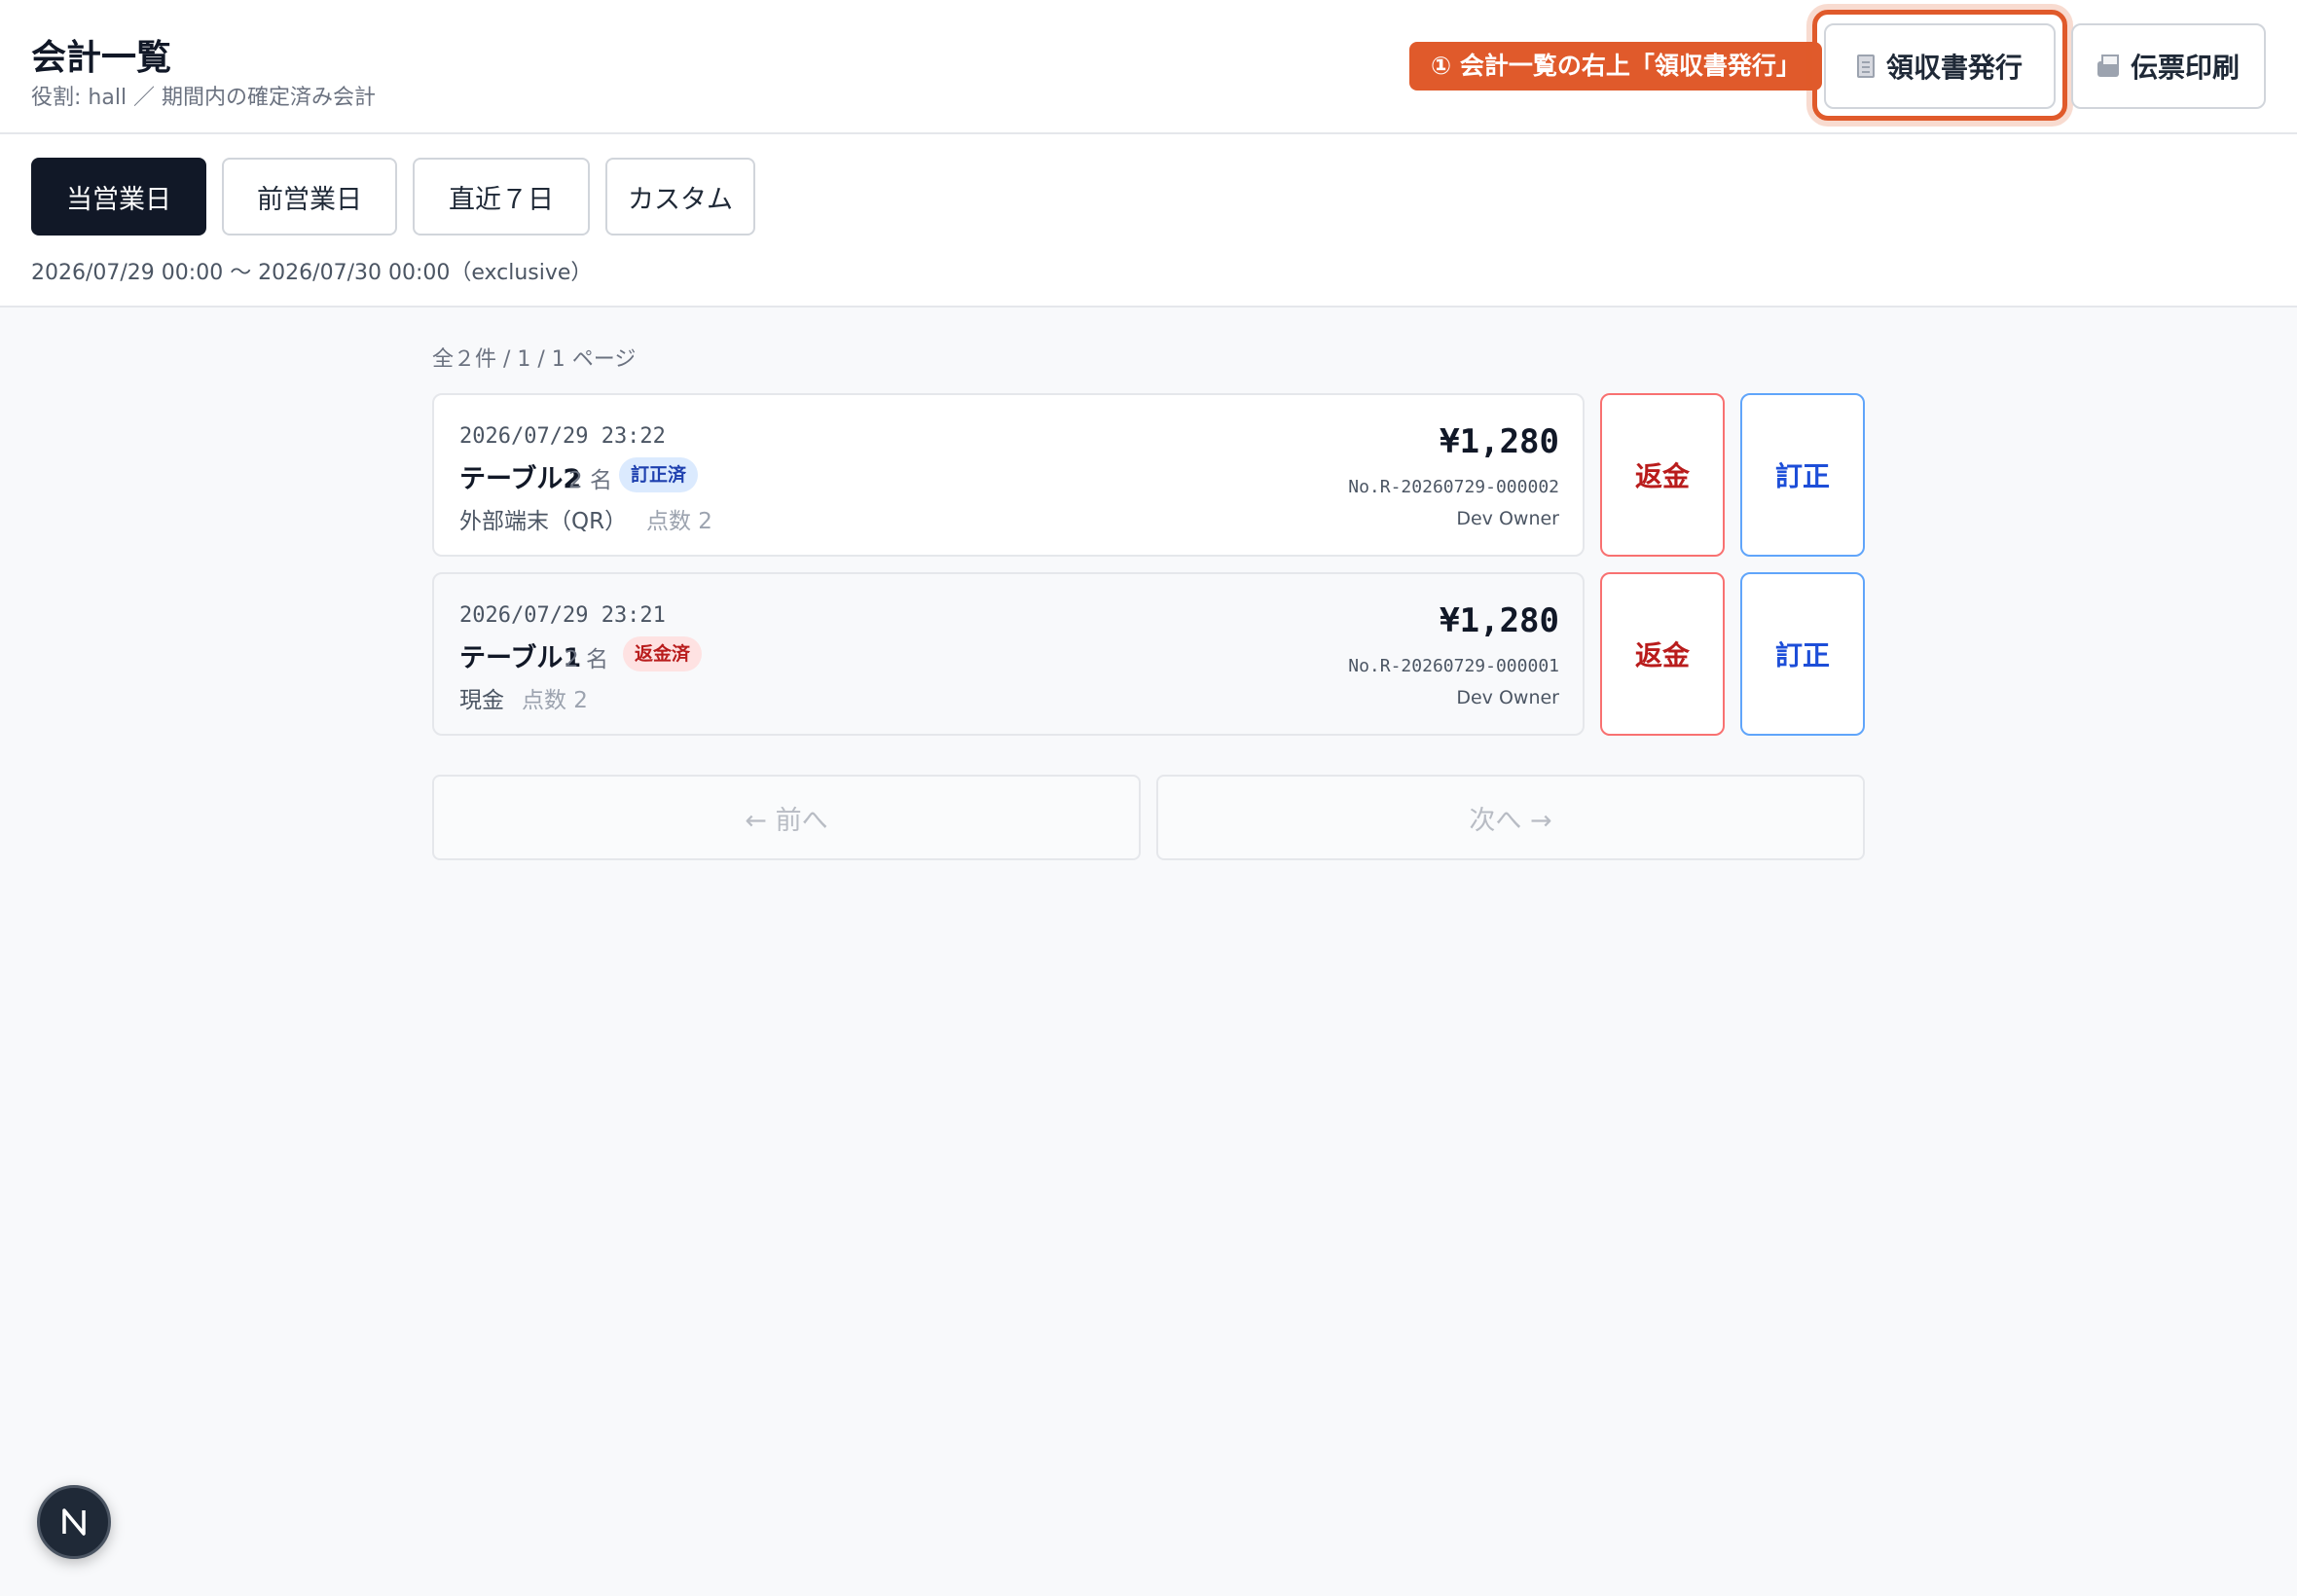  I want to click on next-page-button: 次へ →, so click(1510, 817).